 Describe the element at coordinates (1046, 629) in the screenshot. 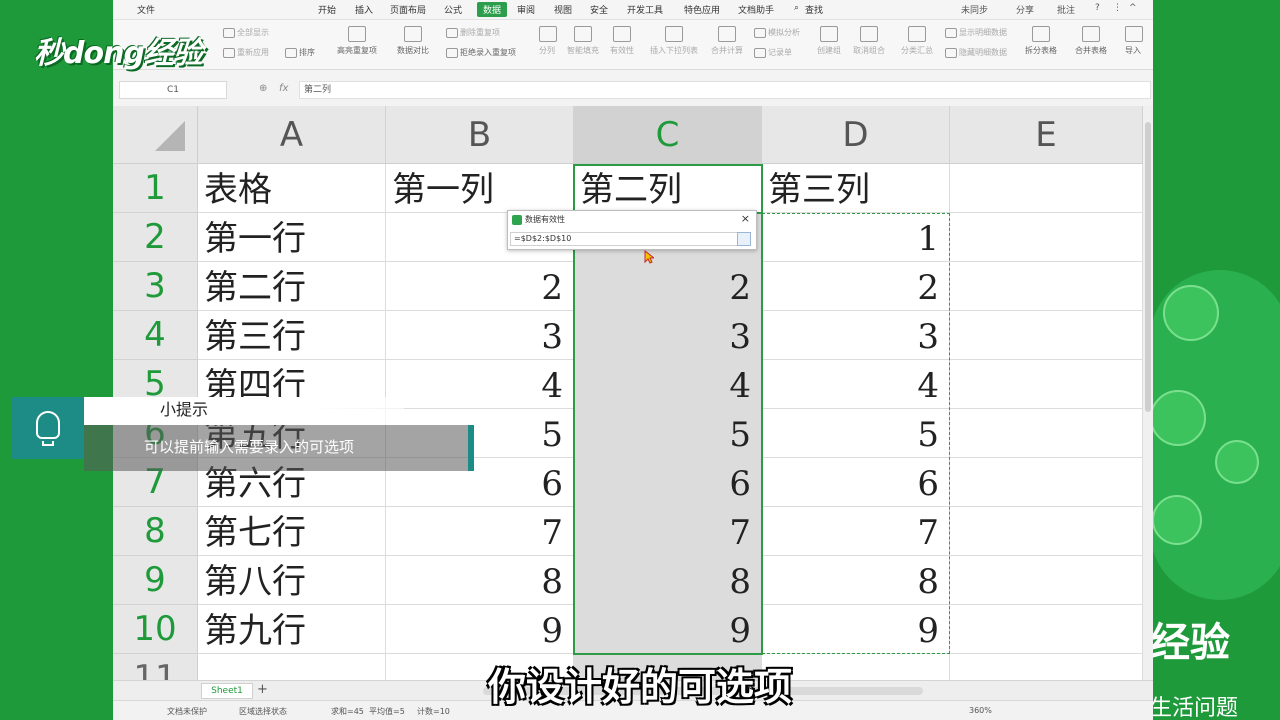

I see `cell-e10` at that location.